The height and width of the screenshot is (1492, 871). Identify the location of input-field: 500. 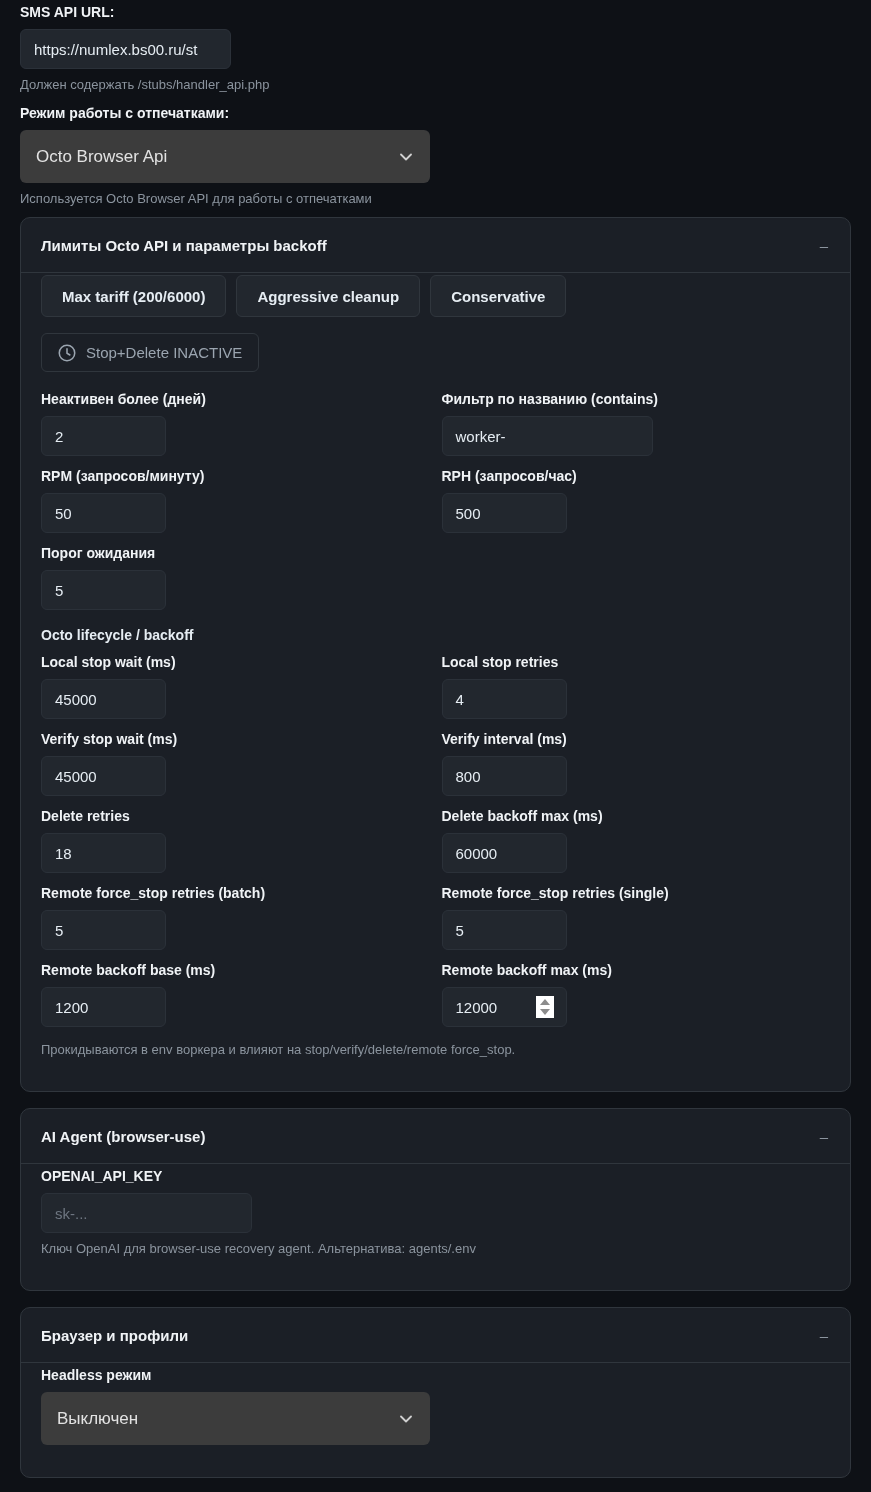
(504, 513).